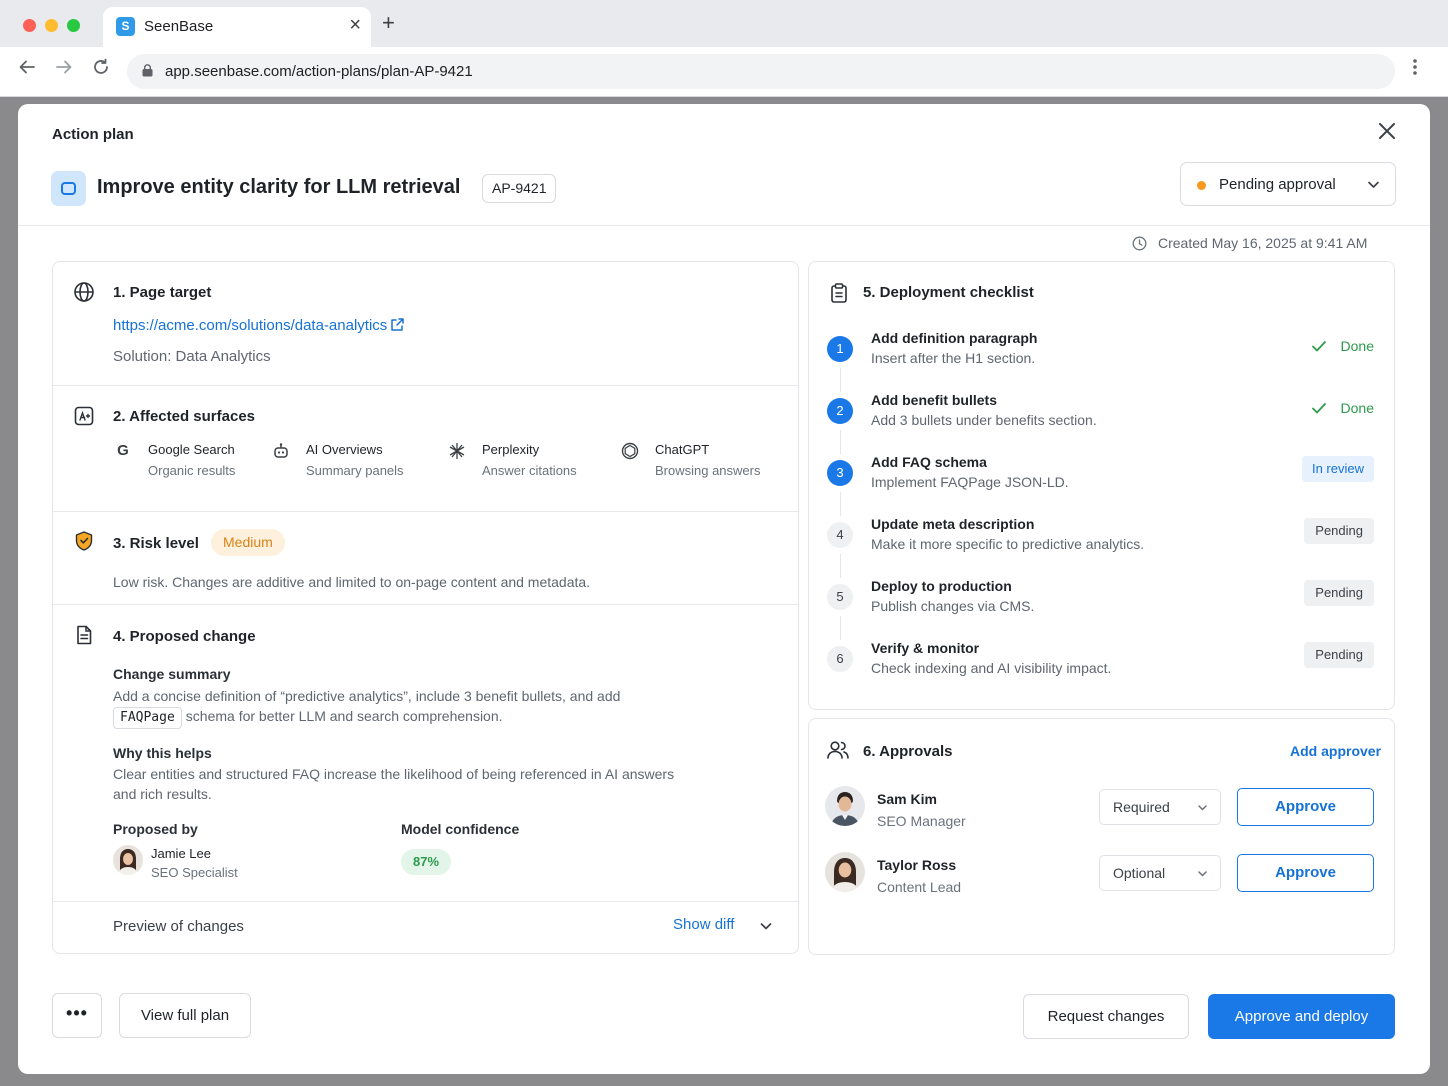 This screenshot has width=1448, height=1086. What do you see at coordinates (1342, 346) in the screenshot?
I see `status-done: Done` at bounding box center [1342, 346].